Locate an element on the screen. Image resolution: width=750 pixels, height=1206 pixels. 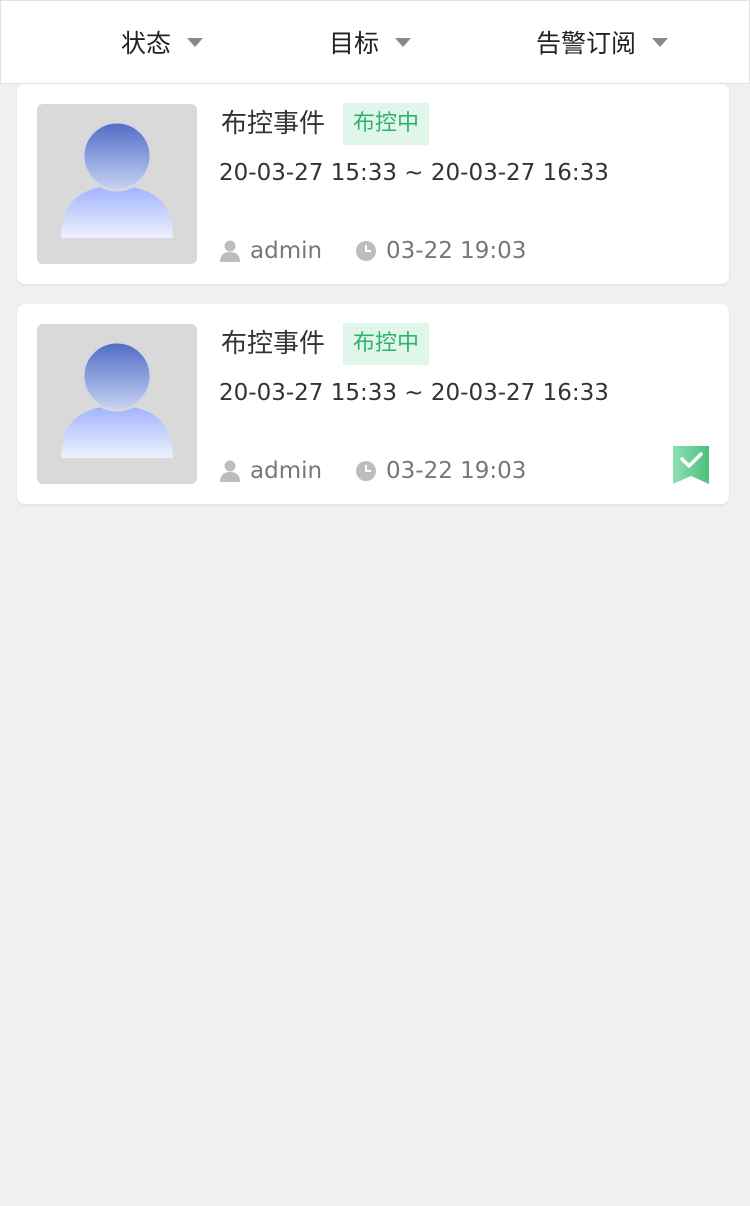
filter-target: 目标 is located at coordinates (370, 42).